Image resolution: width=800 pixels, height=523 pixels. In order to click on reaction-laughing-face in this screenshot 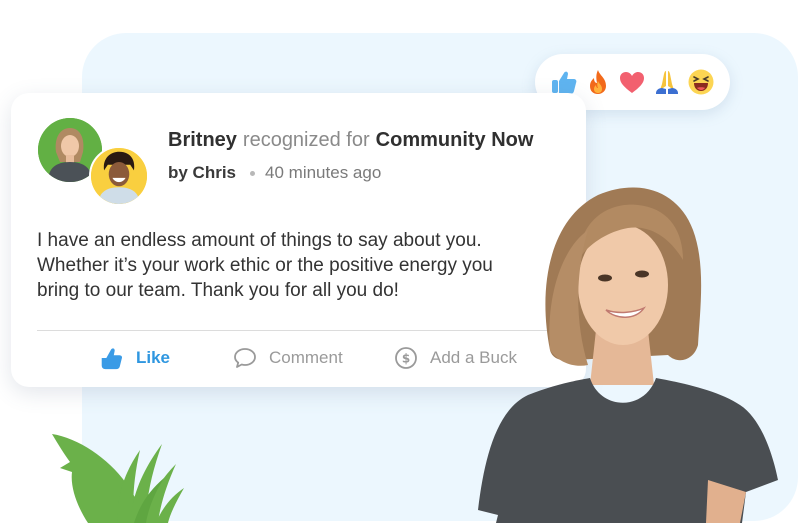, I will do `click(701, 82)`.